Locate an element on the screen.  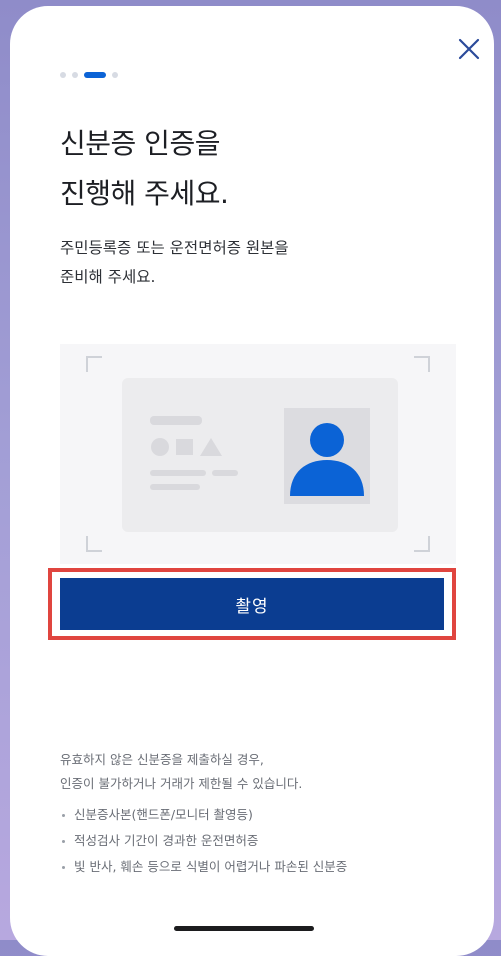
id-photo-area is located at coordinates (327, 456).